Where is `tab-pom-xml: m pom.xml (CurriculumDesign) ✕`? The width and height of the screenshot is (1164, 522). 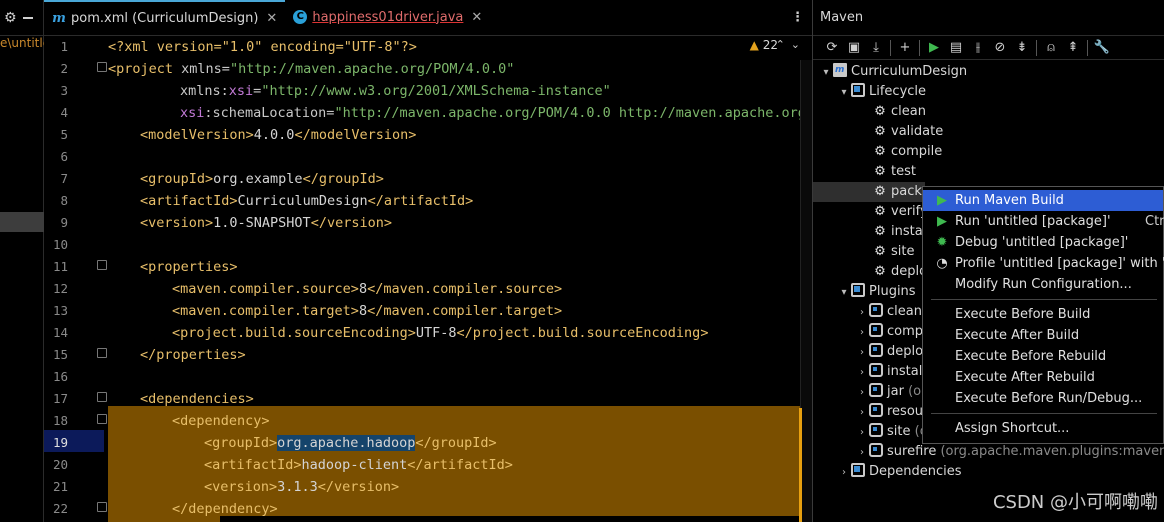
tab-pom-xml: m pom.xml (CurriculumDesign) ✕ is located at coordinates (165, 17).